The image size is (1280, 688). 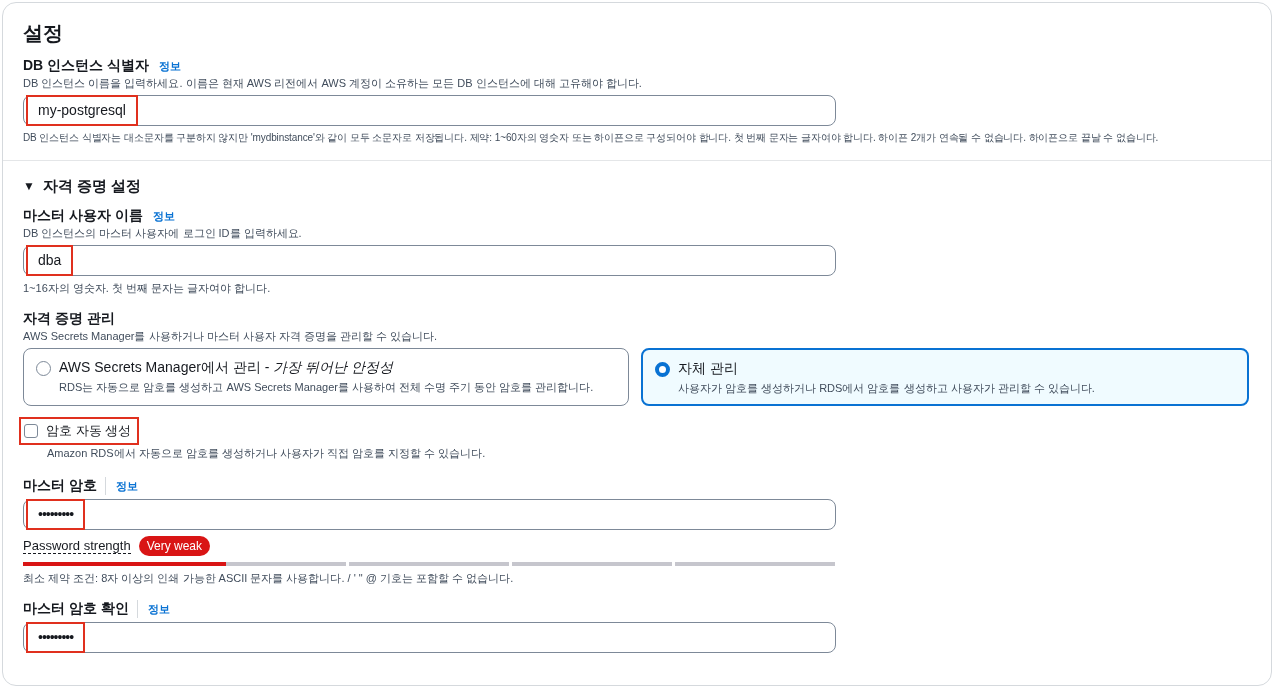 What do you see at coordinates (637, 186) in the screenshot?
I see `expandable-section-header: ▼ 자격 증명 설정` at bounding box center [637, 186].